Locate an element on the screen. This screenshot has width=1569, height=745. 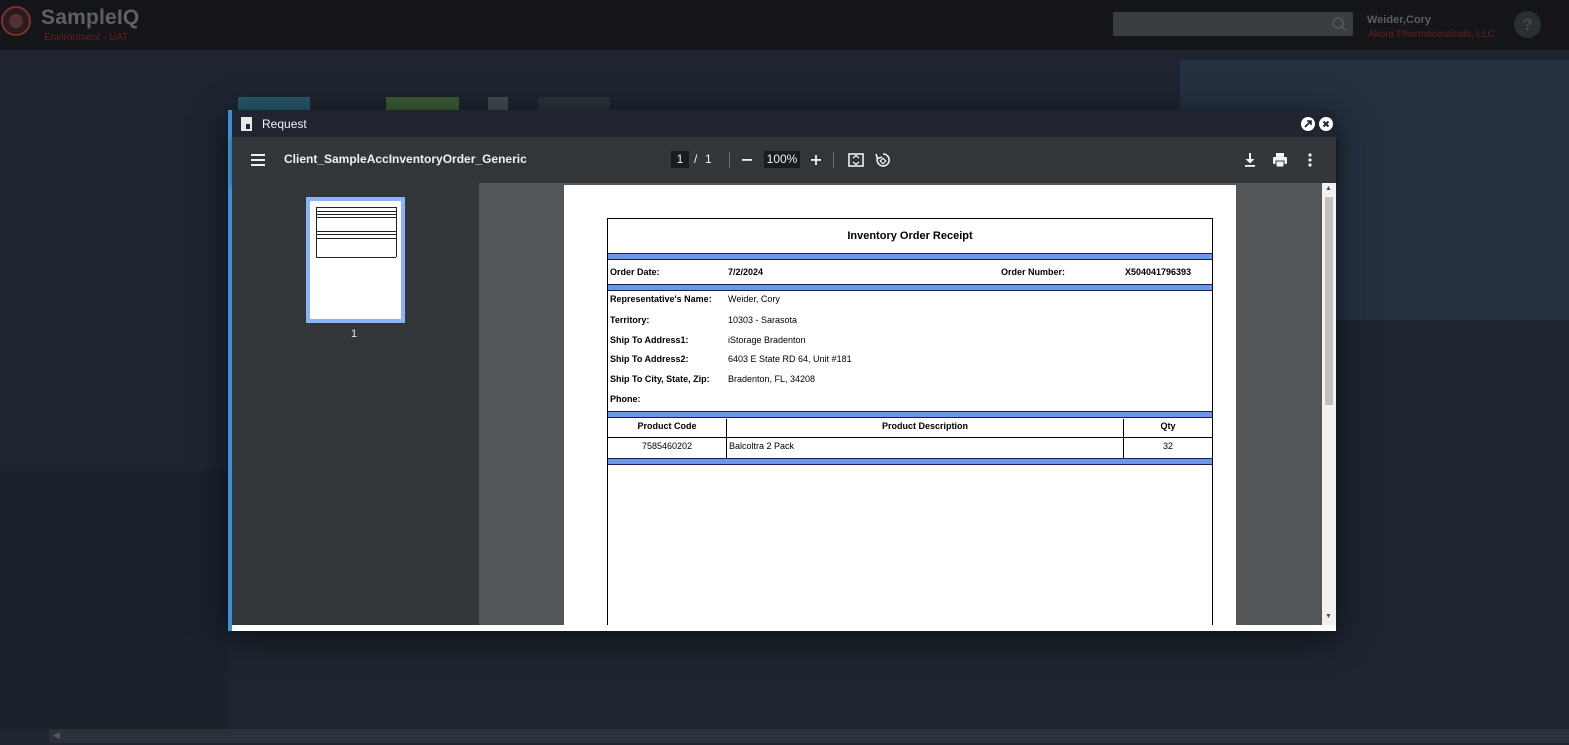
field-value: Weider, Cory is located at coordinates (754, 299).